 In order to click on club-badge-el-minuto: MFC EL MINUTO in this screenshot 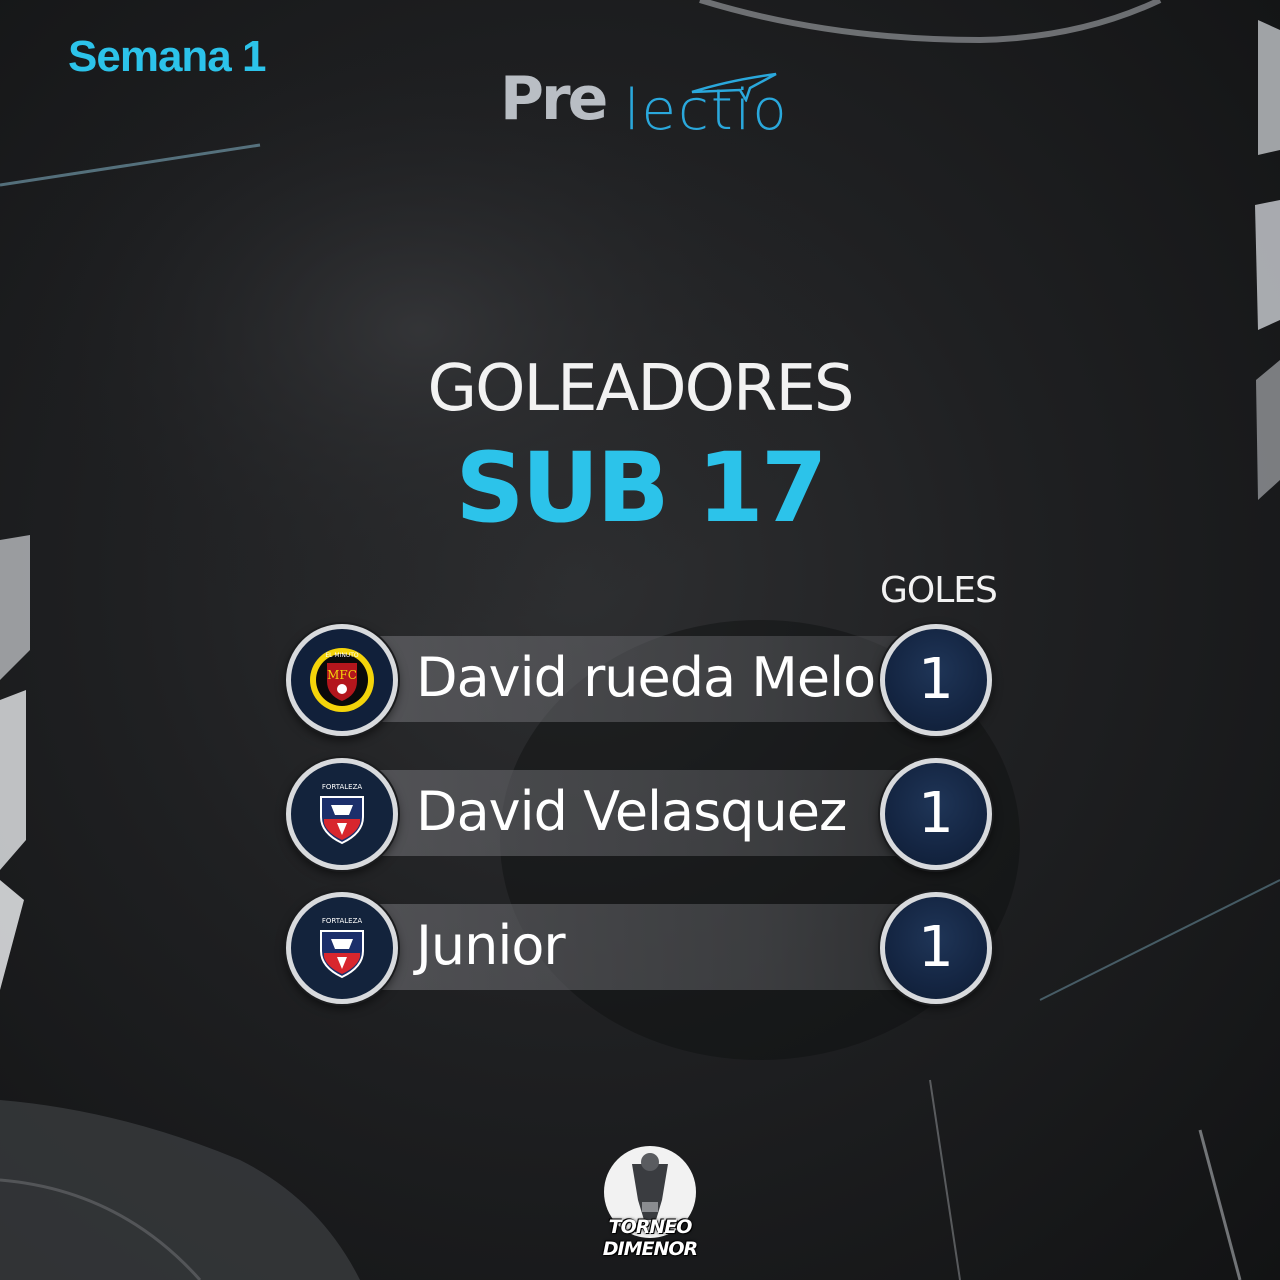, I will do `click(342, 680)`.